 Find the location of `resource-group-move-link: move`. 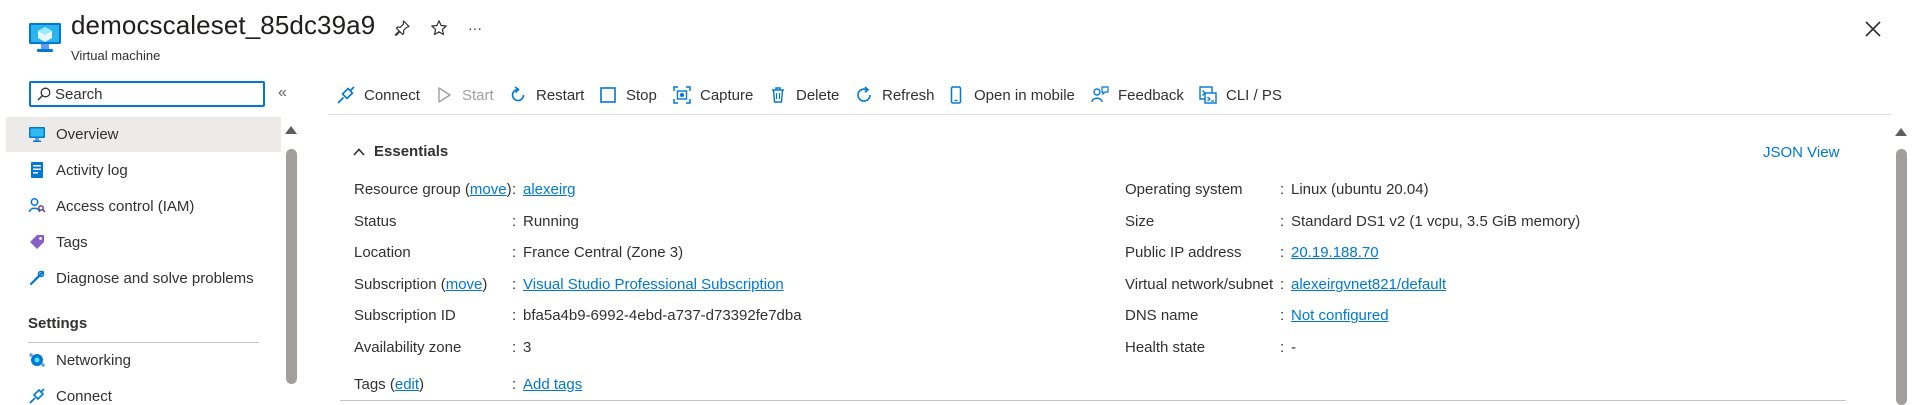

resource-group-move-link: move is located at coordinates (488, 189).